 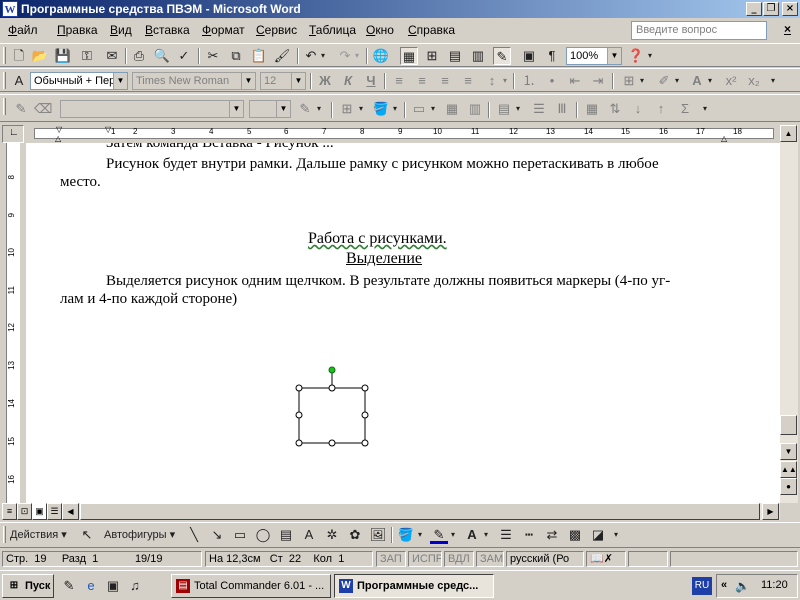 What do you see at coordinates (378, 535) in the screenshot?
I see `insert-picture-icon: 🖼` at bounding box center [378, 535].